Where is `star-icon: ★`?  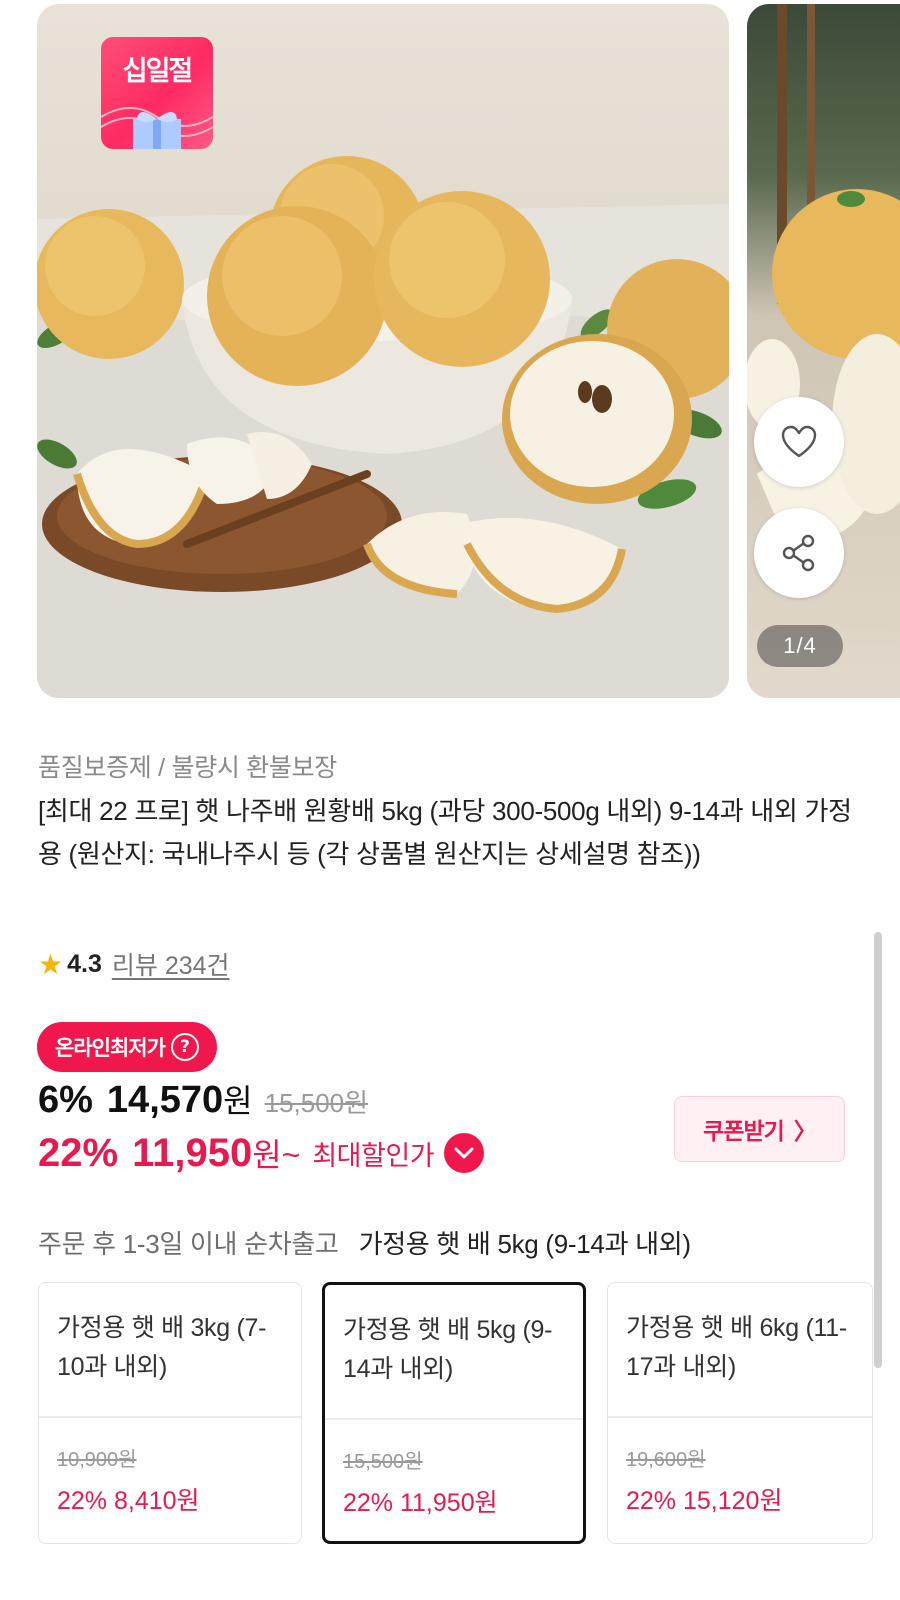 star-icon: ★ is located at coordinates (51, 964).